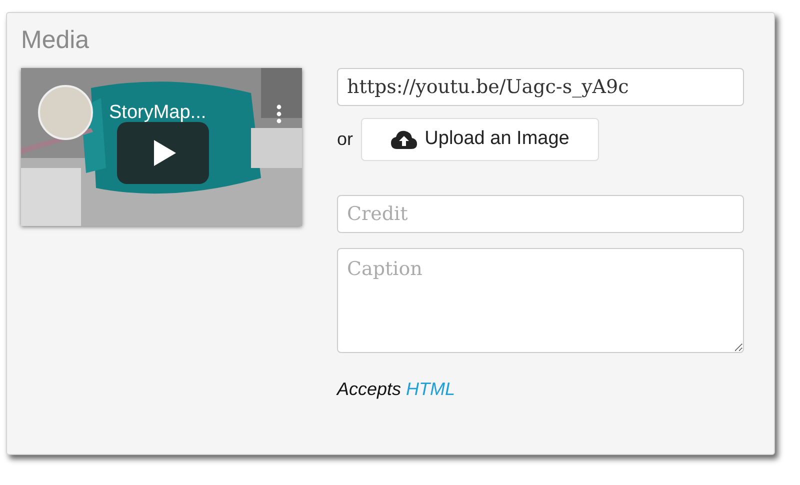 The width and height of the screenshot is (800, 485). Describe the element at coordinates (540, 300) in the screenshot. I see `caption-field: Caption` at that location.